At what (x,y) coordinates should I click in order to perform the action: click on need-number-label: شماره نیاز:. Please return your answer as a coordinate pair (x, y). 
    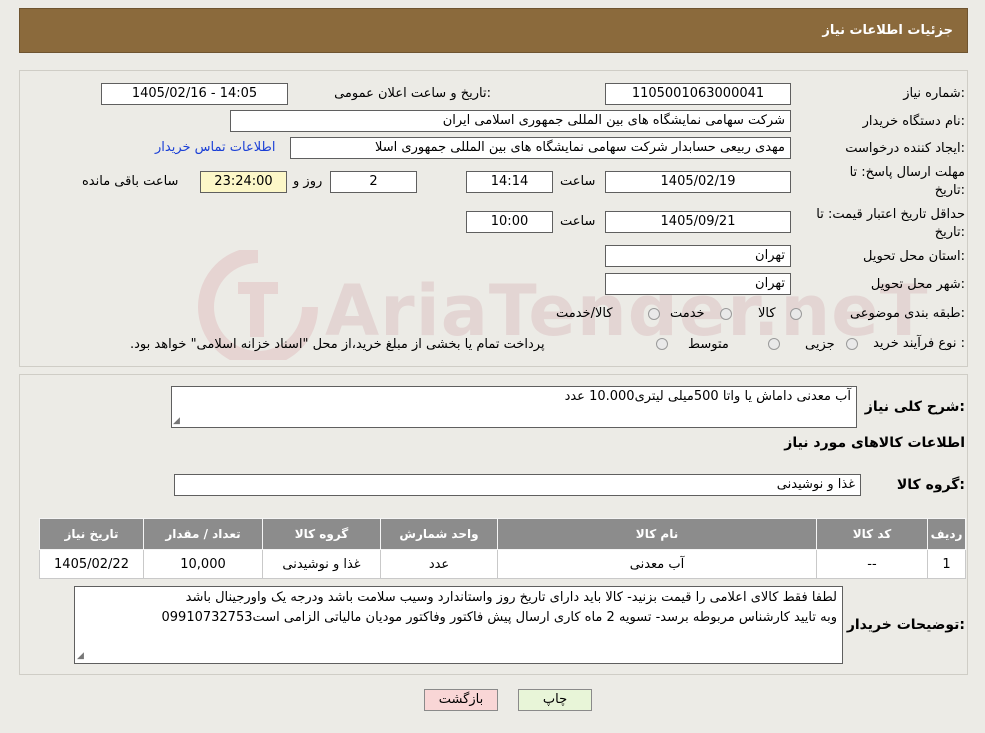
    Looking at the image, I should click on (934, 93).